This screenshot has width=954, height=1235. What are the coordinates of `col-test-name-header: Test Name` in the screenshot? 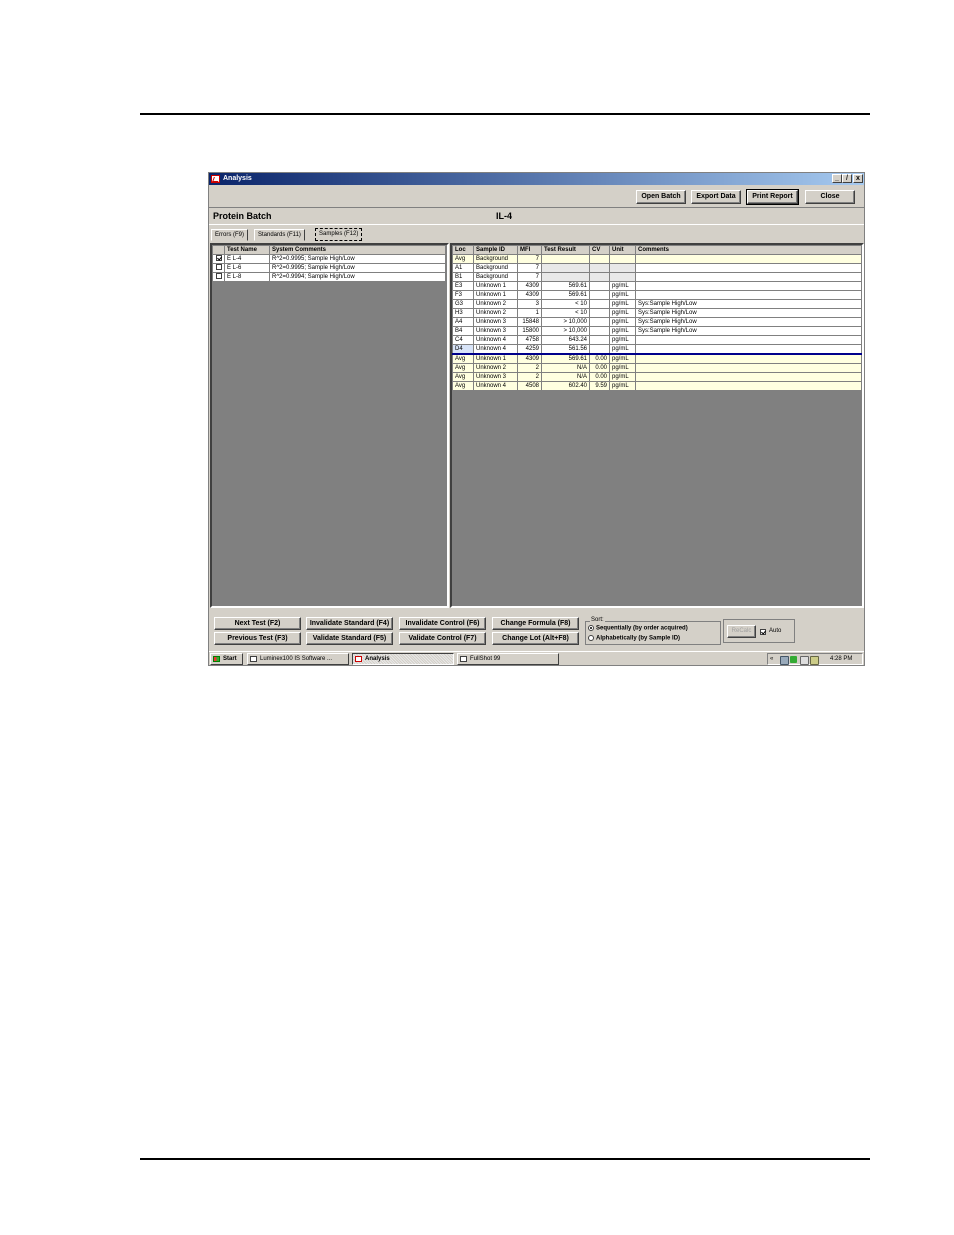 It's located at (247, 250).